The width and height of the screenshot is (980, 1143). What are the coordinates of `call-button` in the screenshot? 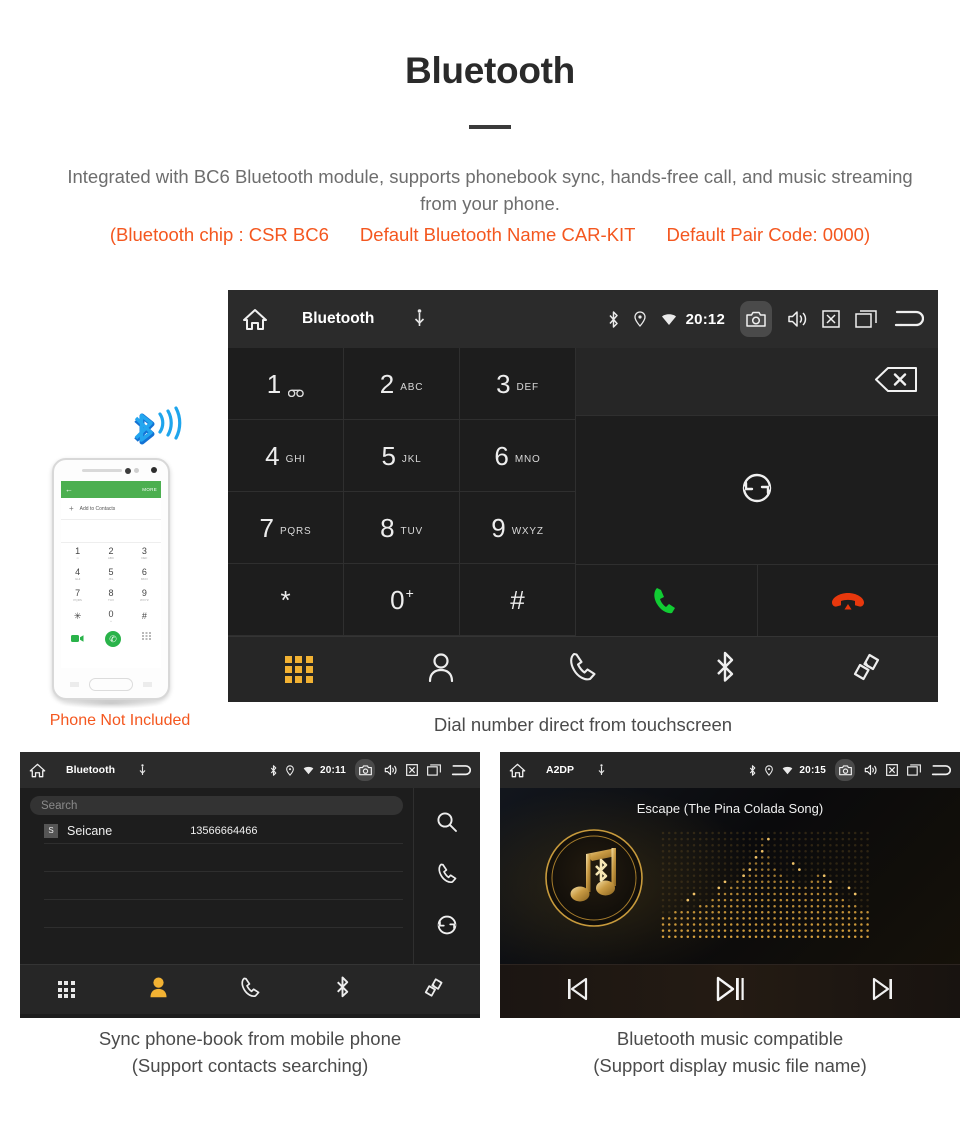 It's located at (667, 600).